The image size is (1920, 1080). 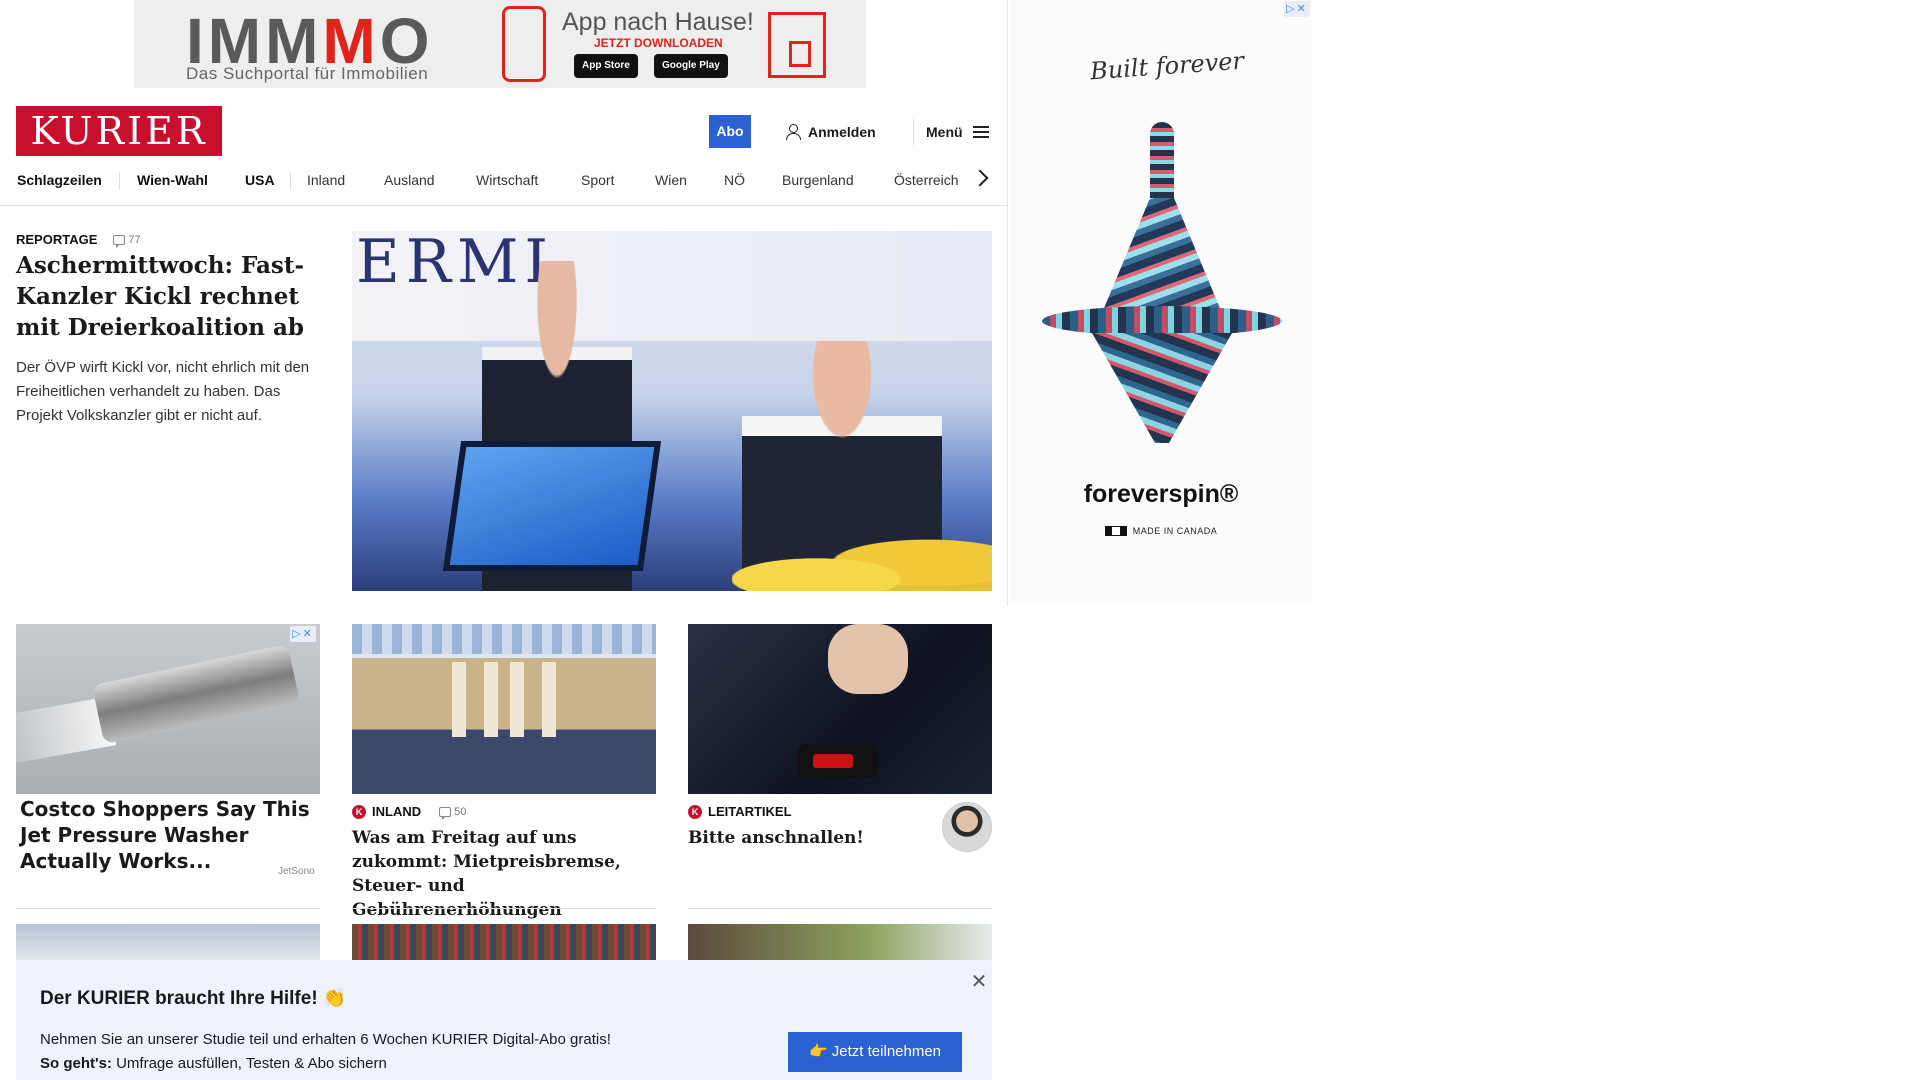 I want to click on lead-category: REPORTAGE, so click(x=57, y=239).